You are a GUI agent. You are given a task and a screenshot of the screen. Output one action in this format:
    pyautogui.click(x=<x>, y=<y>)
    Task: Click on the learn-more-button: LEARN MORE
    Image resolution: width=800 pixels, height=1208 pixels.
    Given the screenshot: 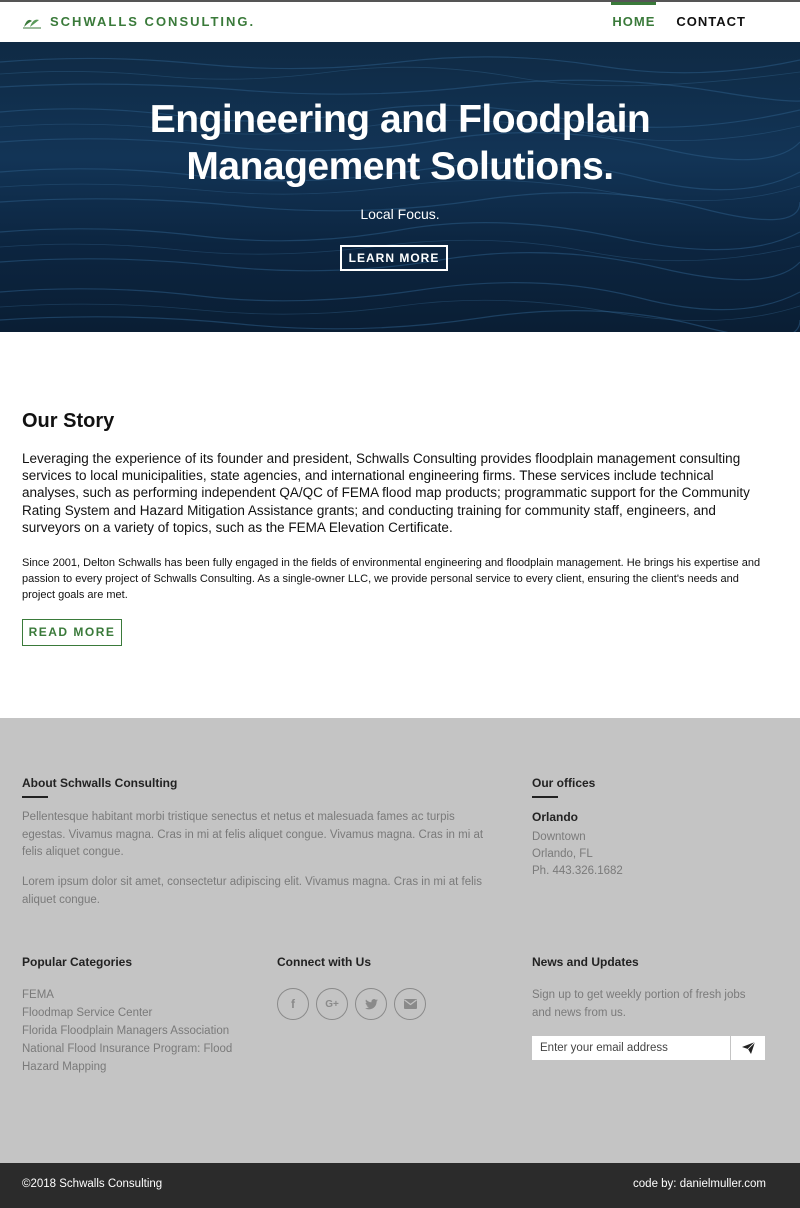 What is the action you would take?
    pyautogui.click(x=394, y=258)
    